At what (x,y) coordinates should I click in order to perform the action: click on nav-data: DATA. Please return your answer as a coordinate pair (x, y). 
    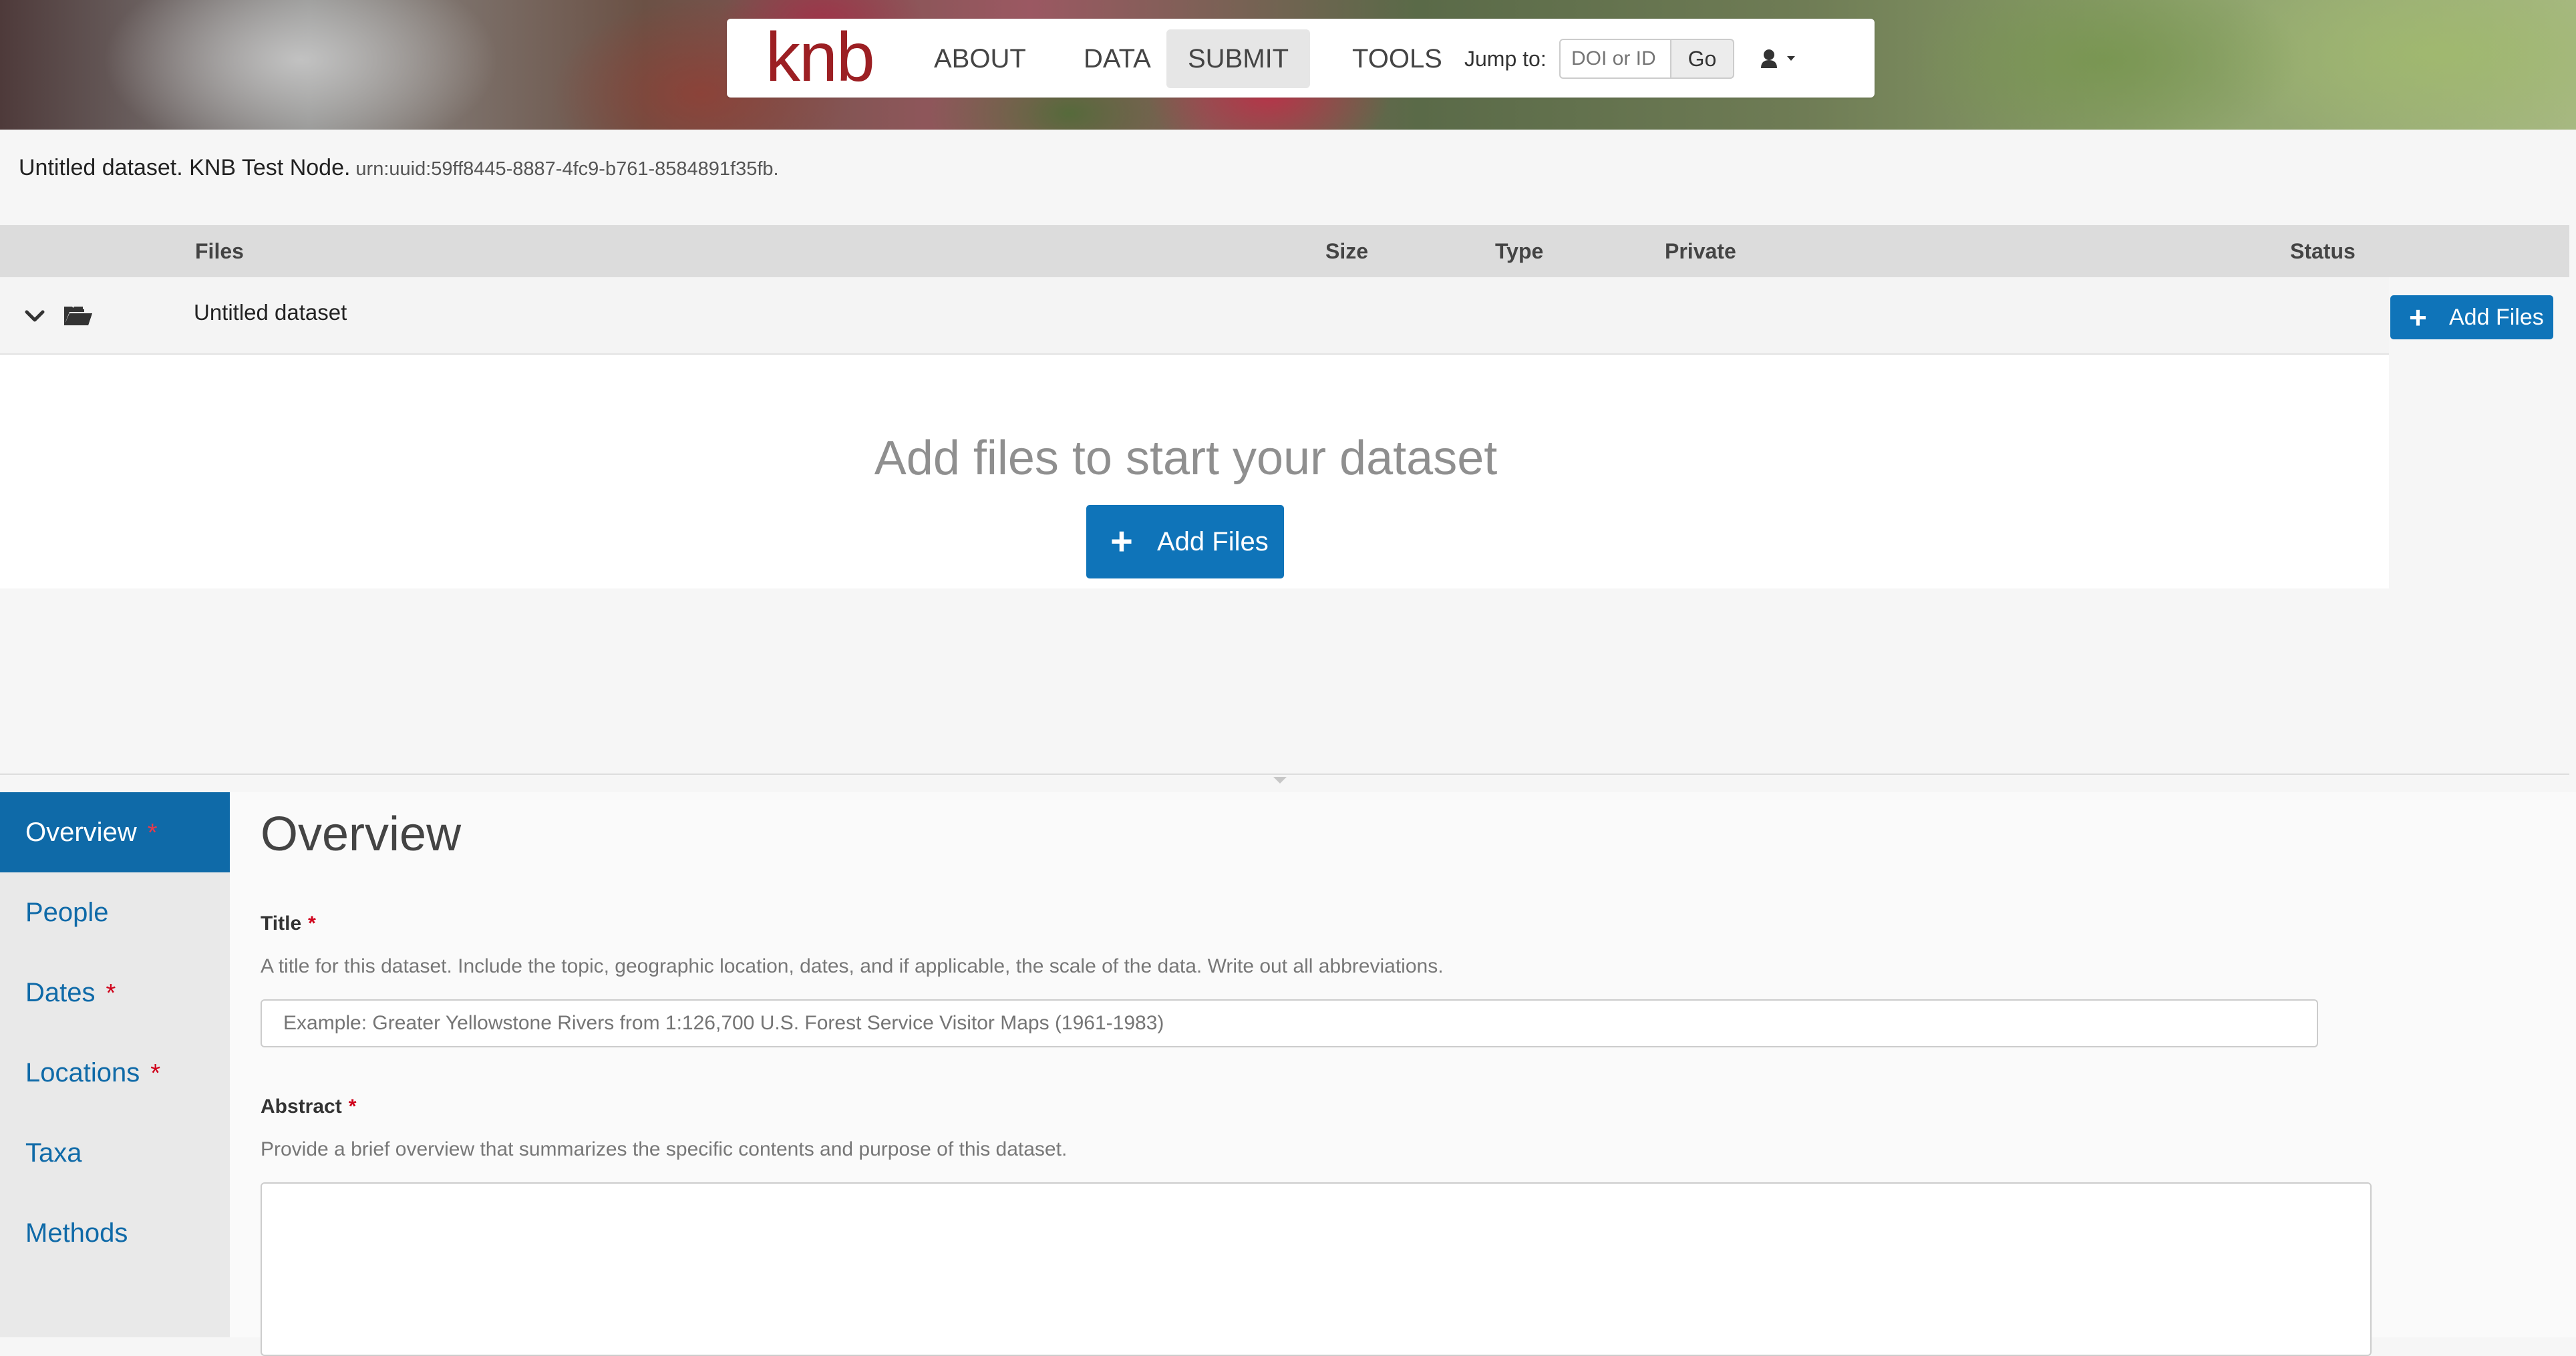
    Looking at the image, I should click on (1117, 59).